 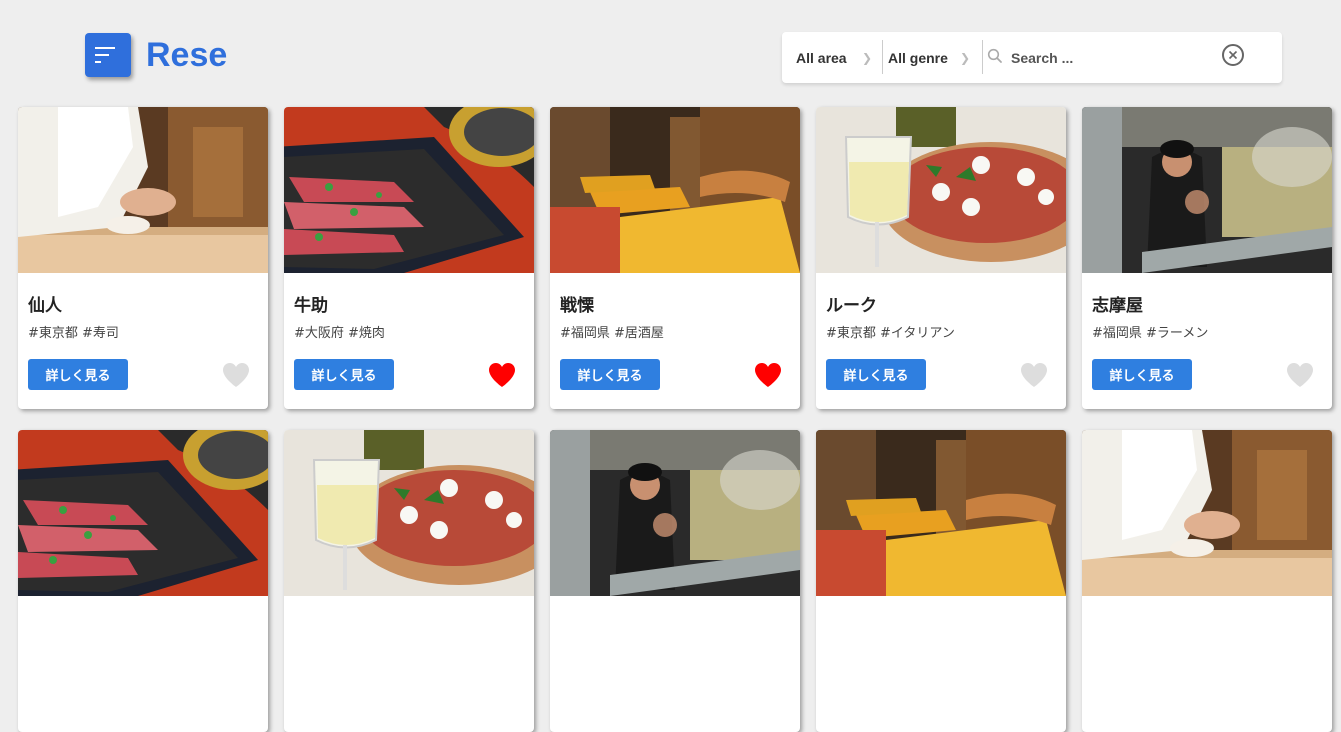 I want to click on shop-card: 仙人 #東京都 #寿司詳しく見る, so click(x=143, y=258).